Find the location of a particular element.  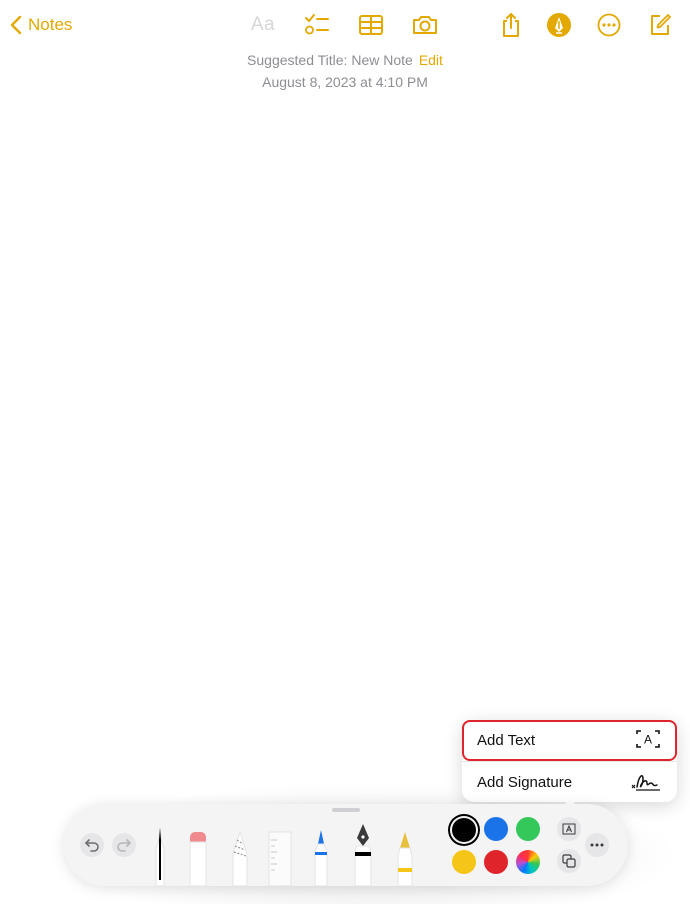

signature-icon is located at coordinates (645, 782).